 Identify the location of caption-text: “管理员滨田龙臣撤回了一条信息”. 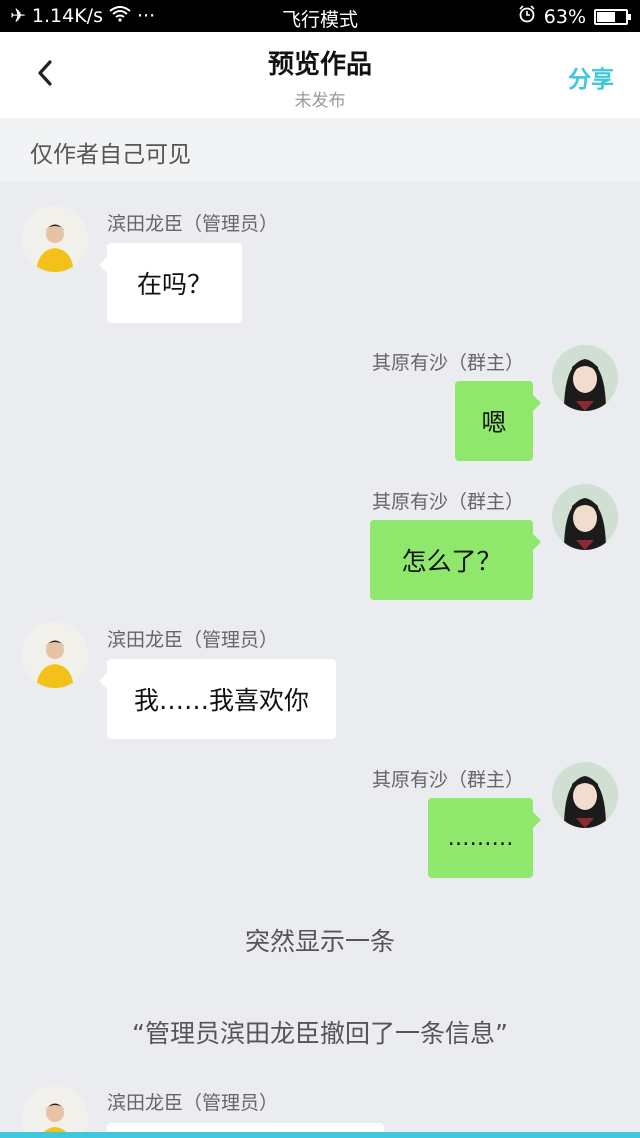
(320, 1033).